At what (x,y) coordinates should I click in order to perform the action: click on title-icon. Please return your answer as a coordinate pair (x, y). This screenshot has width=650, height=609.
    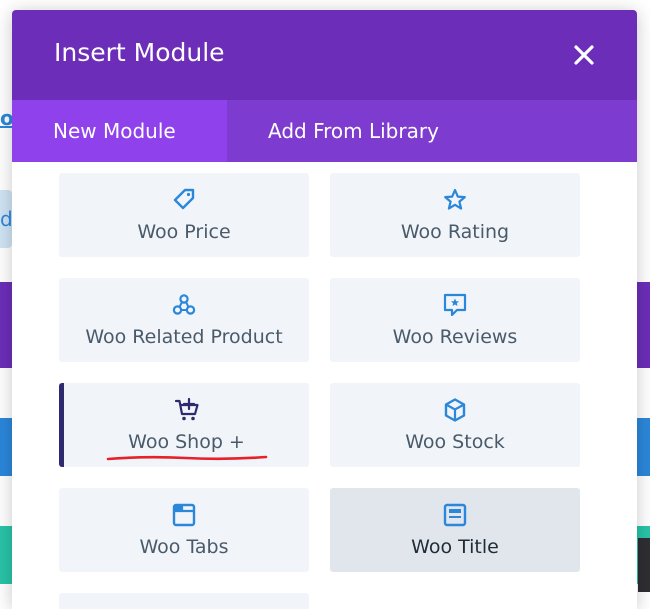
    Looking at the image, I should click on (455, 515).